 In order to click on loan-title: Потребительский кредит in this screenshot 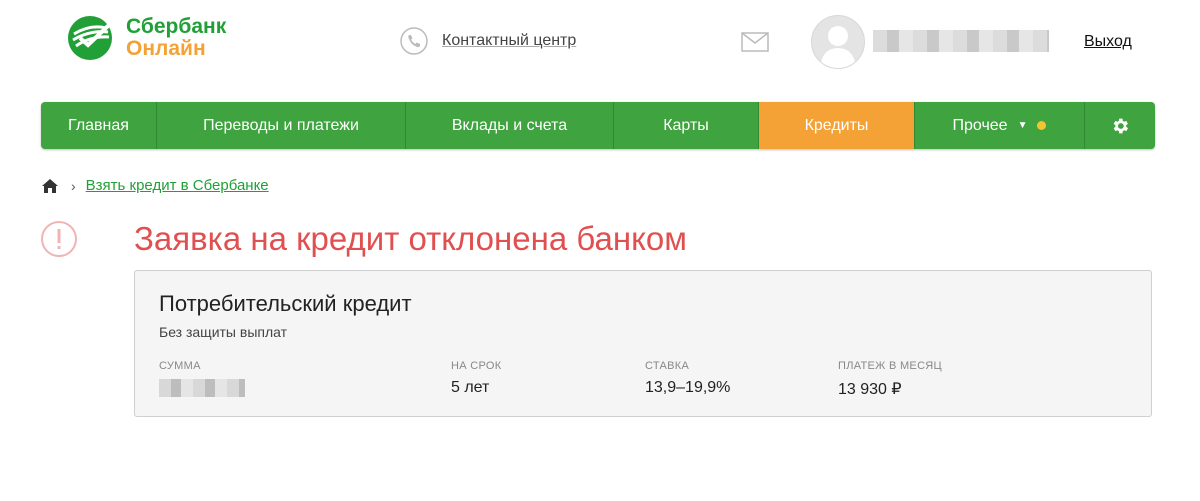, I will do `click(285, 303)`.